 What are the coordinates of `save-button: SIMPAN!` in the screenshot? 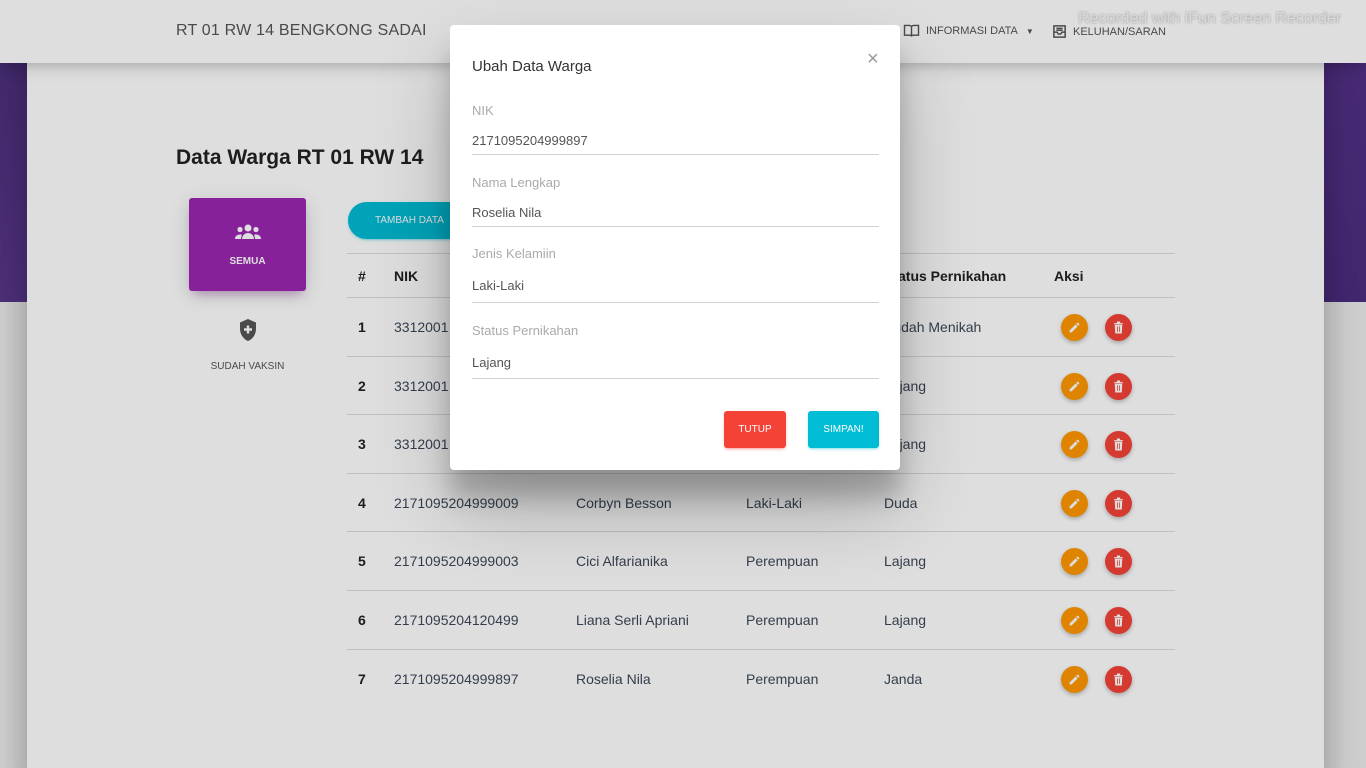 It's located at (843, 429).